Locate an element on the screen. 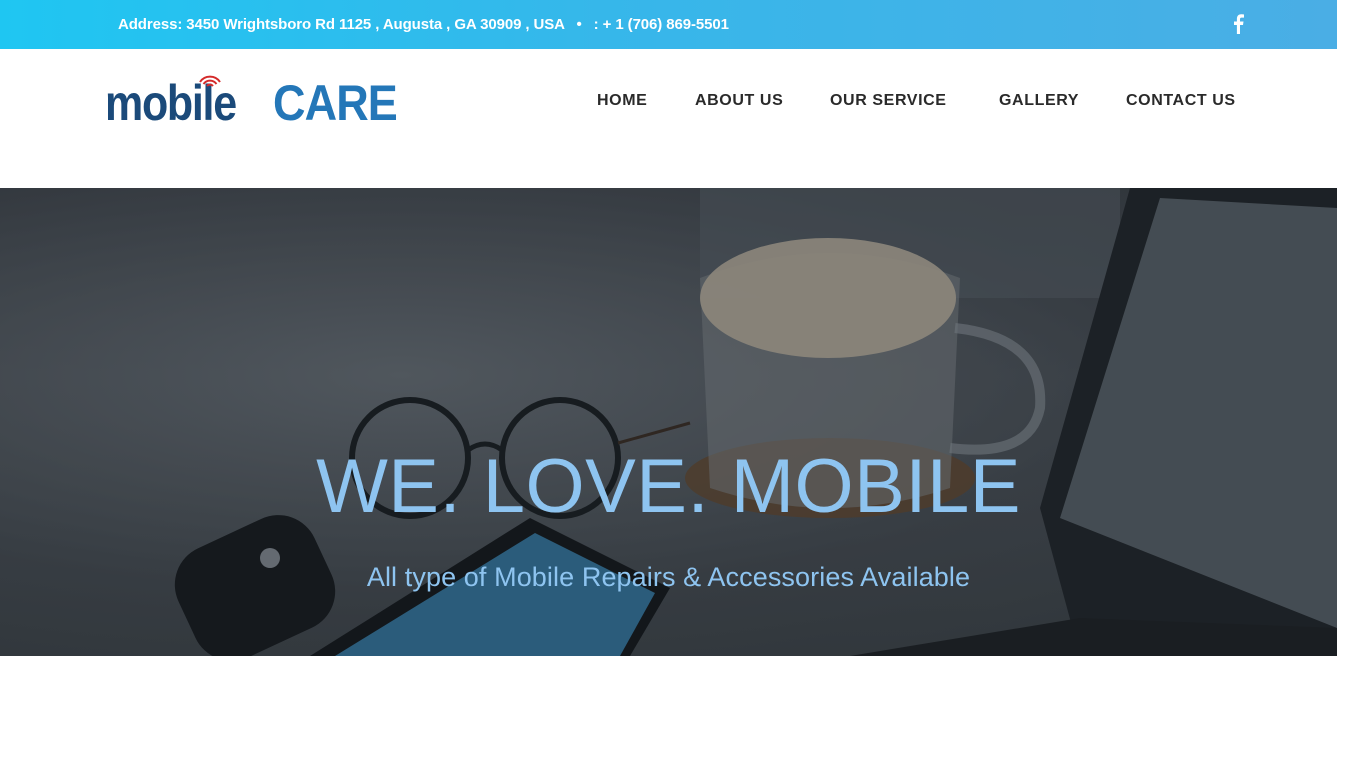  hero-headline: WE. LOVE. MOBILE is located at coordinates (668, 486).